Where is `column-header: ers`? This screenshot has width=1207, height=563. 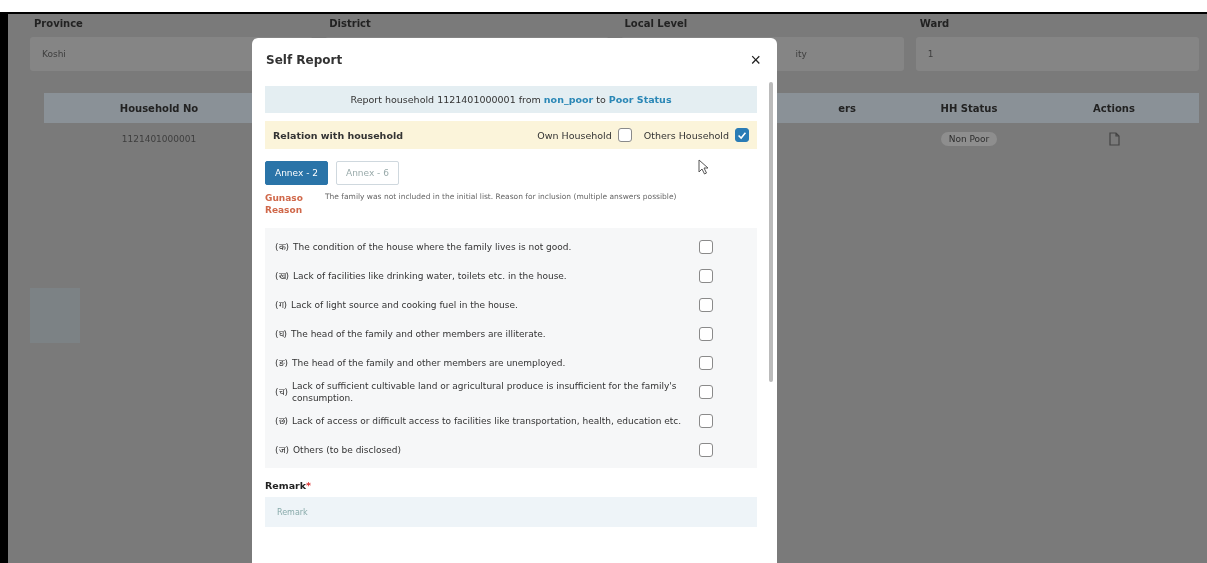 column-header: ers is located at coordinates (847, 108).